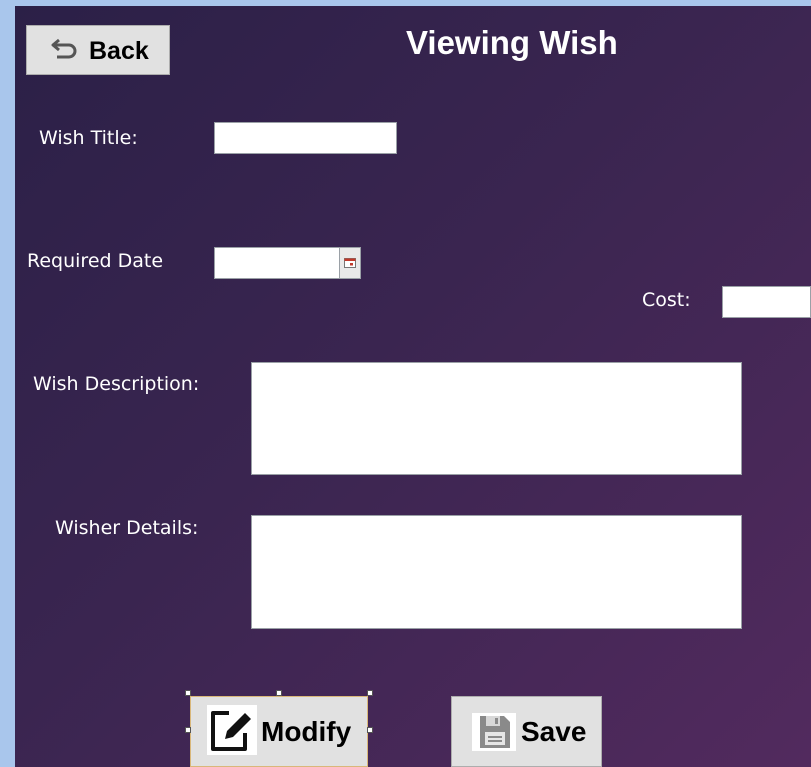 This screenshot has width=811, height=767. What do you see at coordinates (305, 138) in the screenshot?
I see `wish-title-input` at bounding box center [305, 138].